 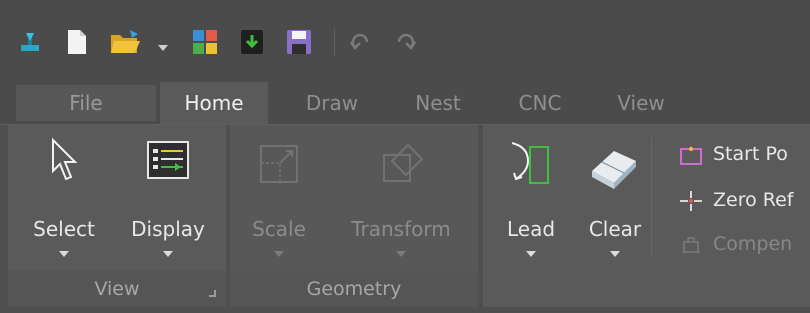 What do you see at coordinates (641, 103) in the screenshot?
I see `tab-view: View` at bounding box center [641, 103].